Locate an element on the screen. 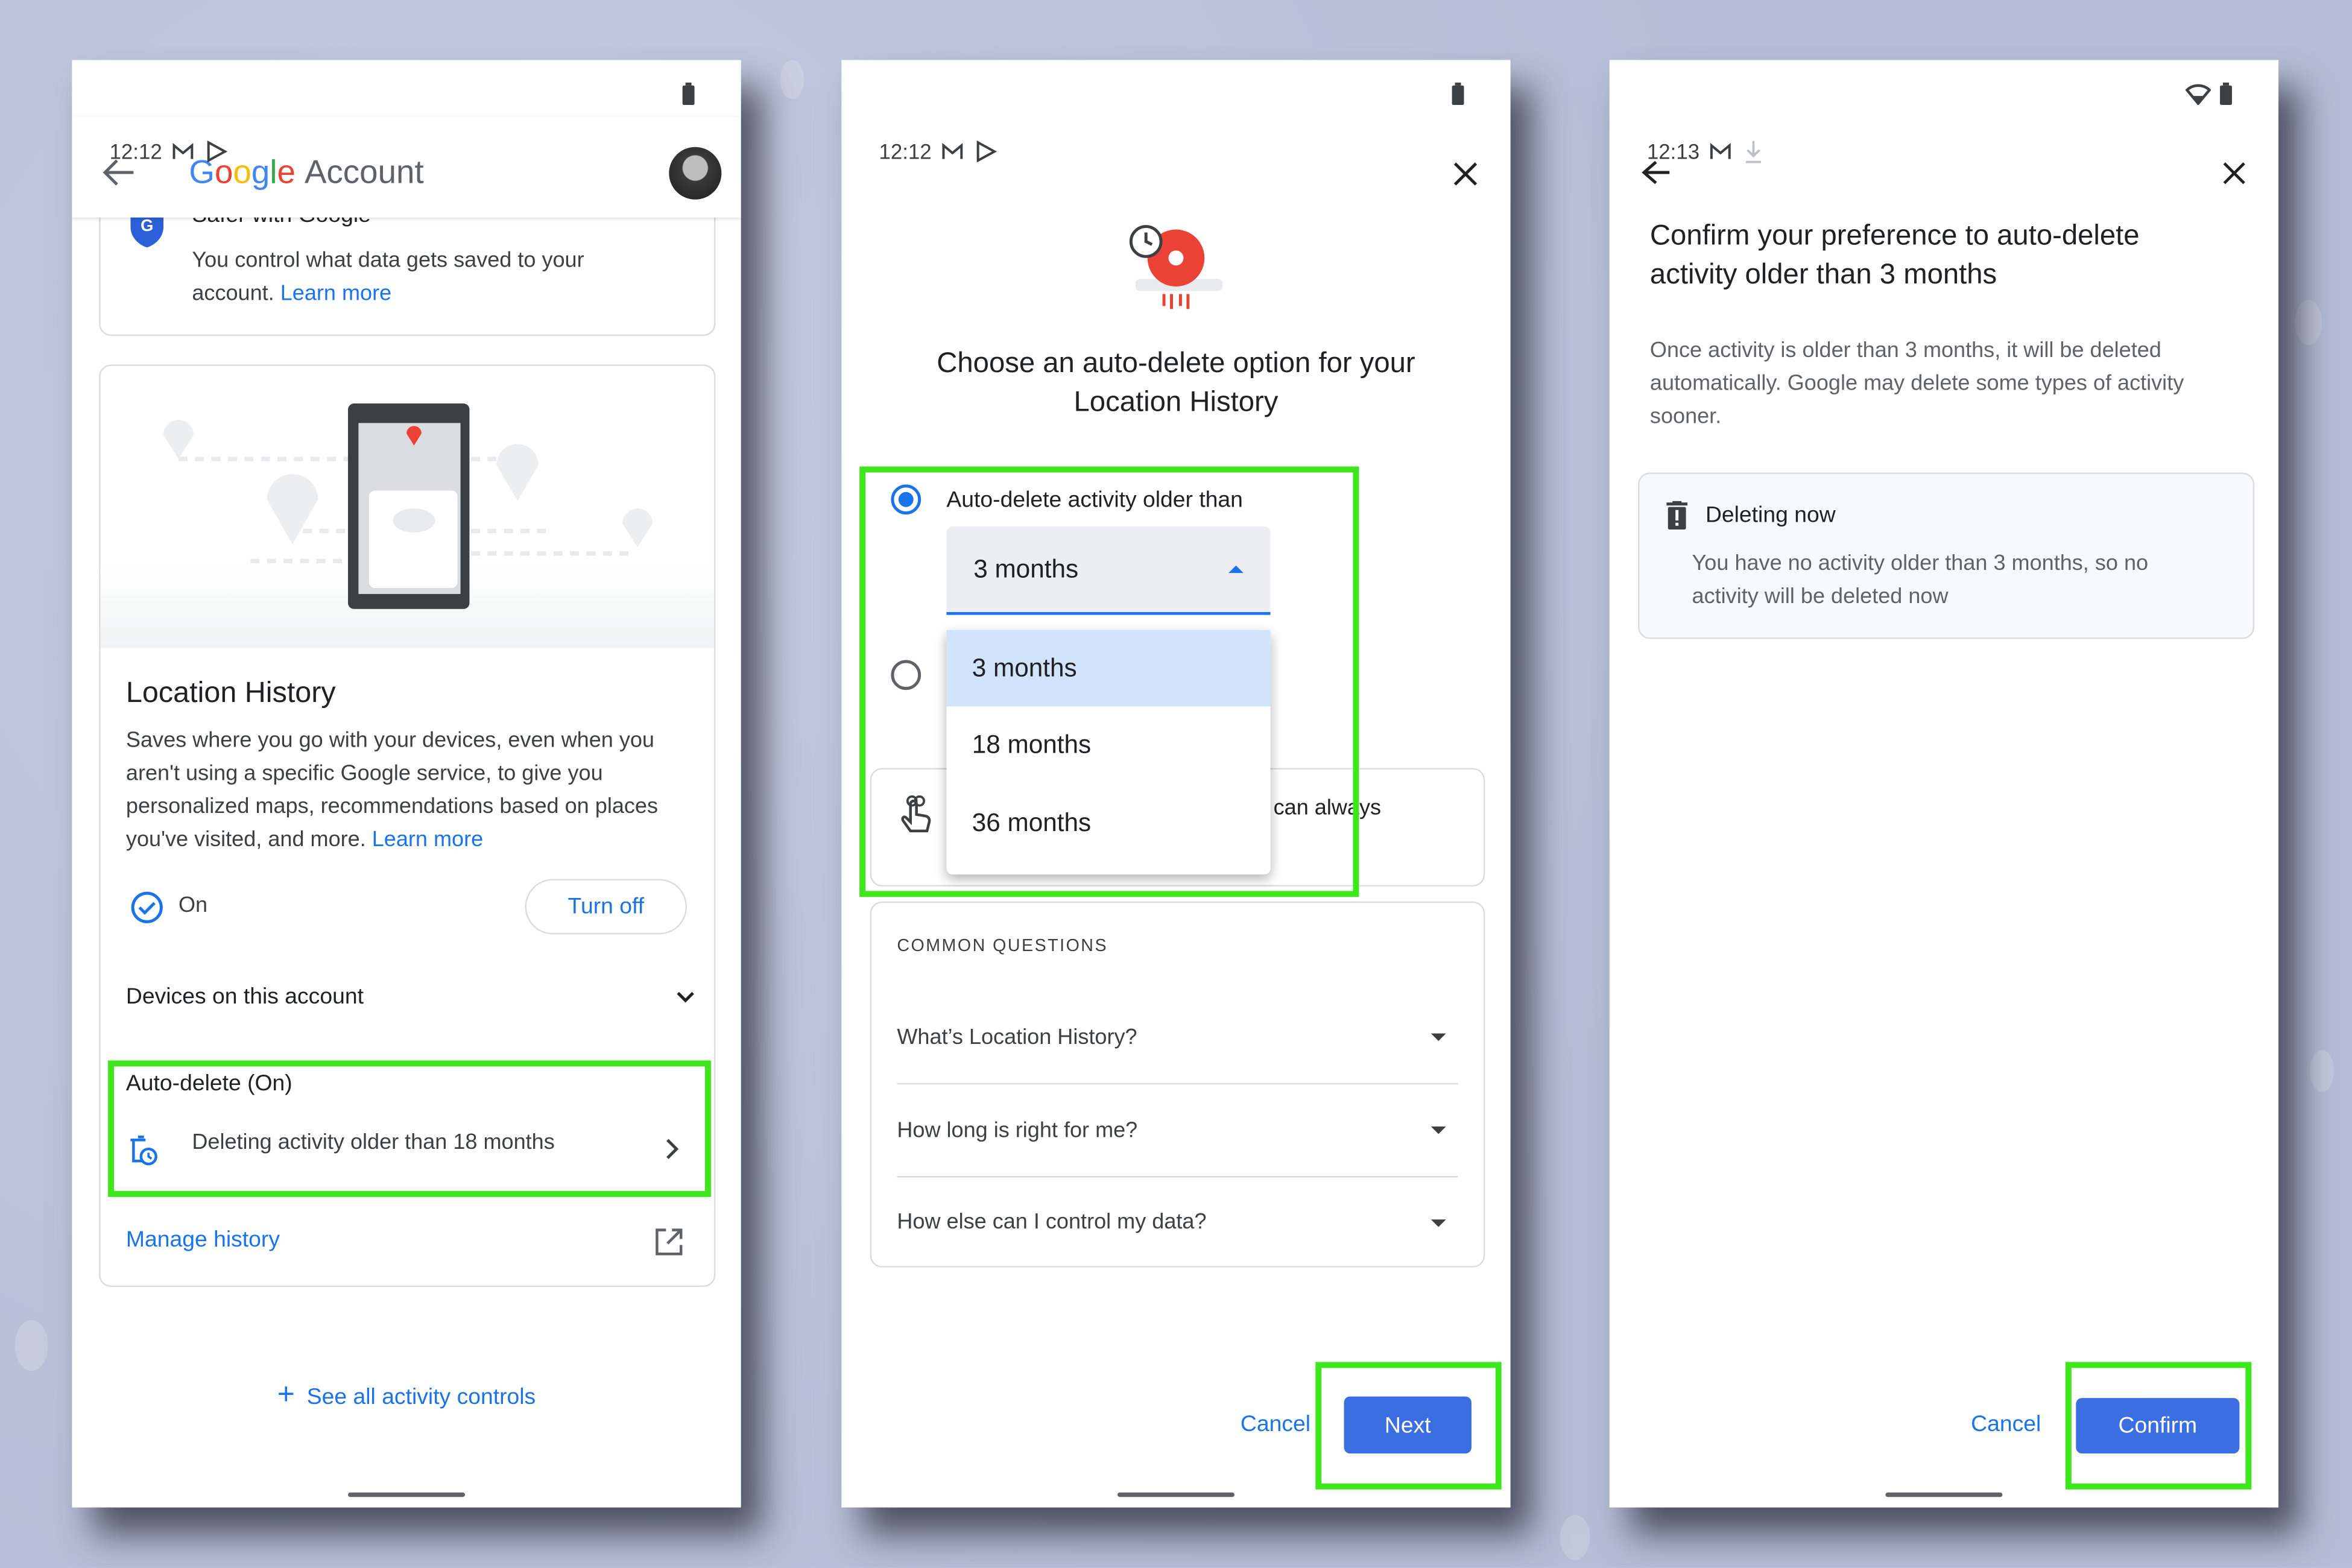 The image size is (2352, 1568). deleting-now-title: Deleting now is located at coordinates (1770, 515).